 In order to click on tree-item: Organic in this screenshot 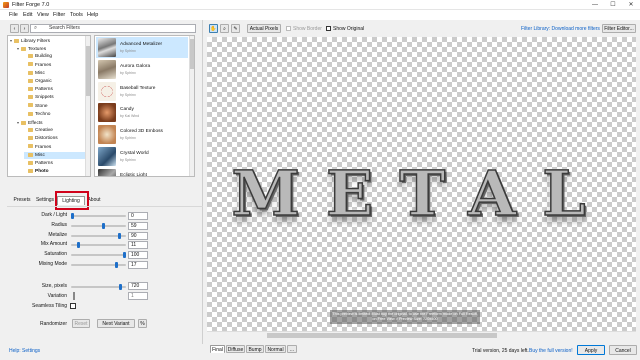, I will do `click(57, 82)`.